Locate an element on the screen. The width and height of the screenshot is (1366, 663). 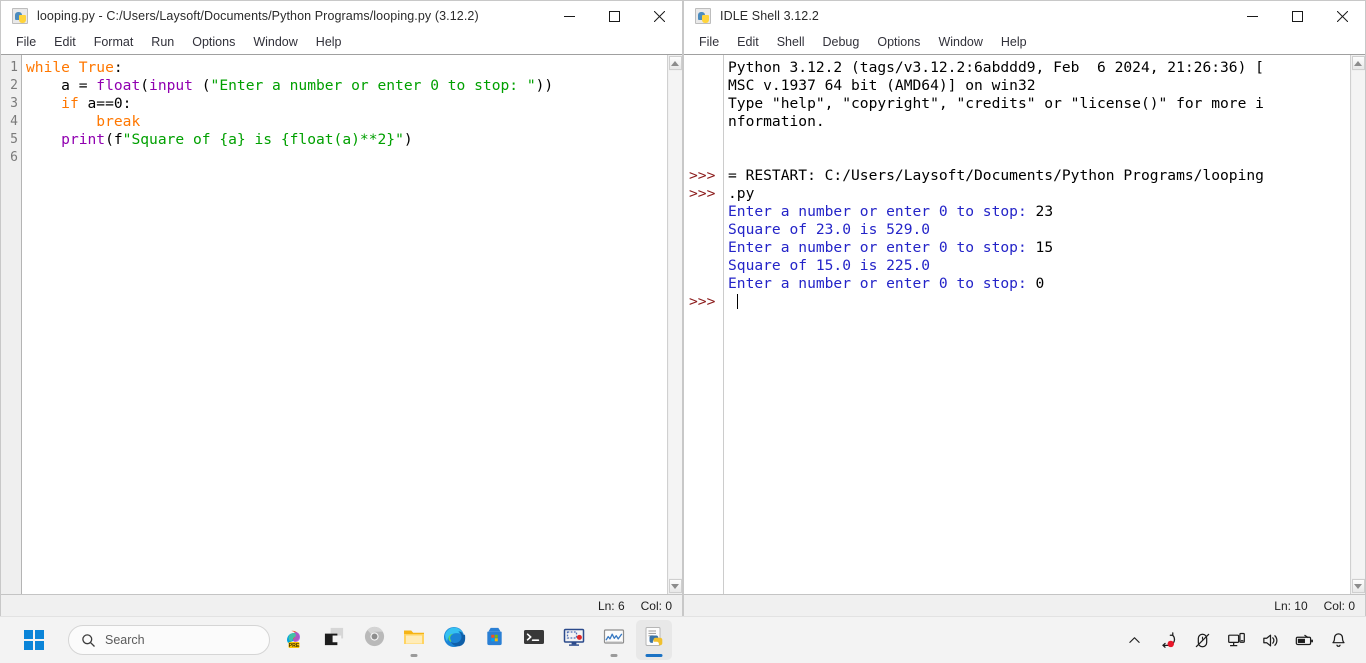
copilot-preview-icon: PRE is located at coordinates (294, 640).